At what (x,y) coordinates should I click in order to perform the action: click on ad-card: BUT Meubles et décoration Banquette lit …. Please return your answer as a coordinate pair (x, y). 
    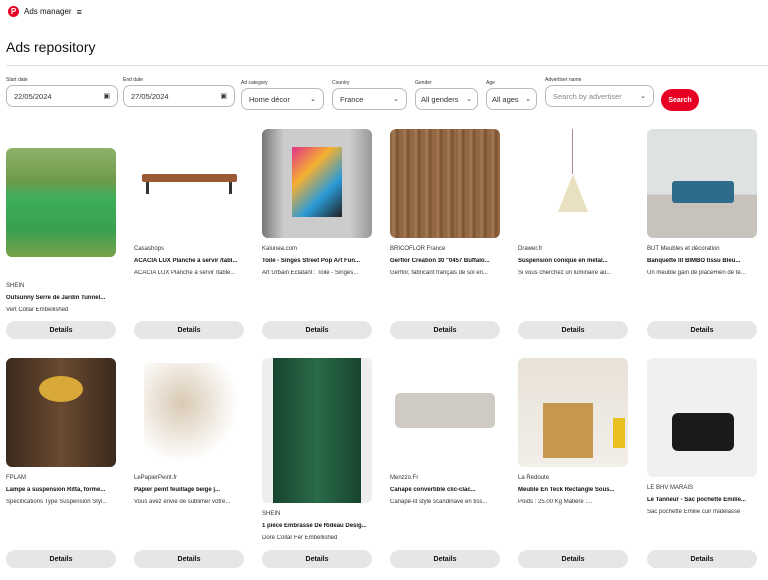
    Looking at the image, I should click on (702, 202).